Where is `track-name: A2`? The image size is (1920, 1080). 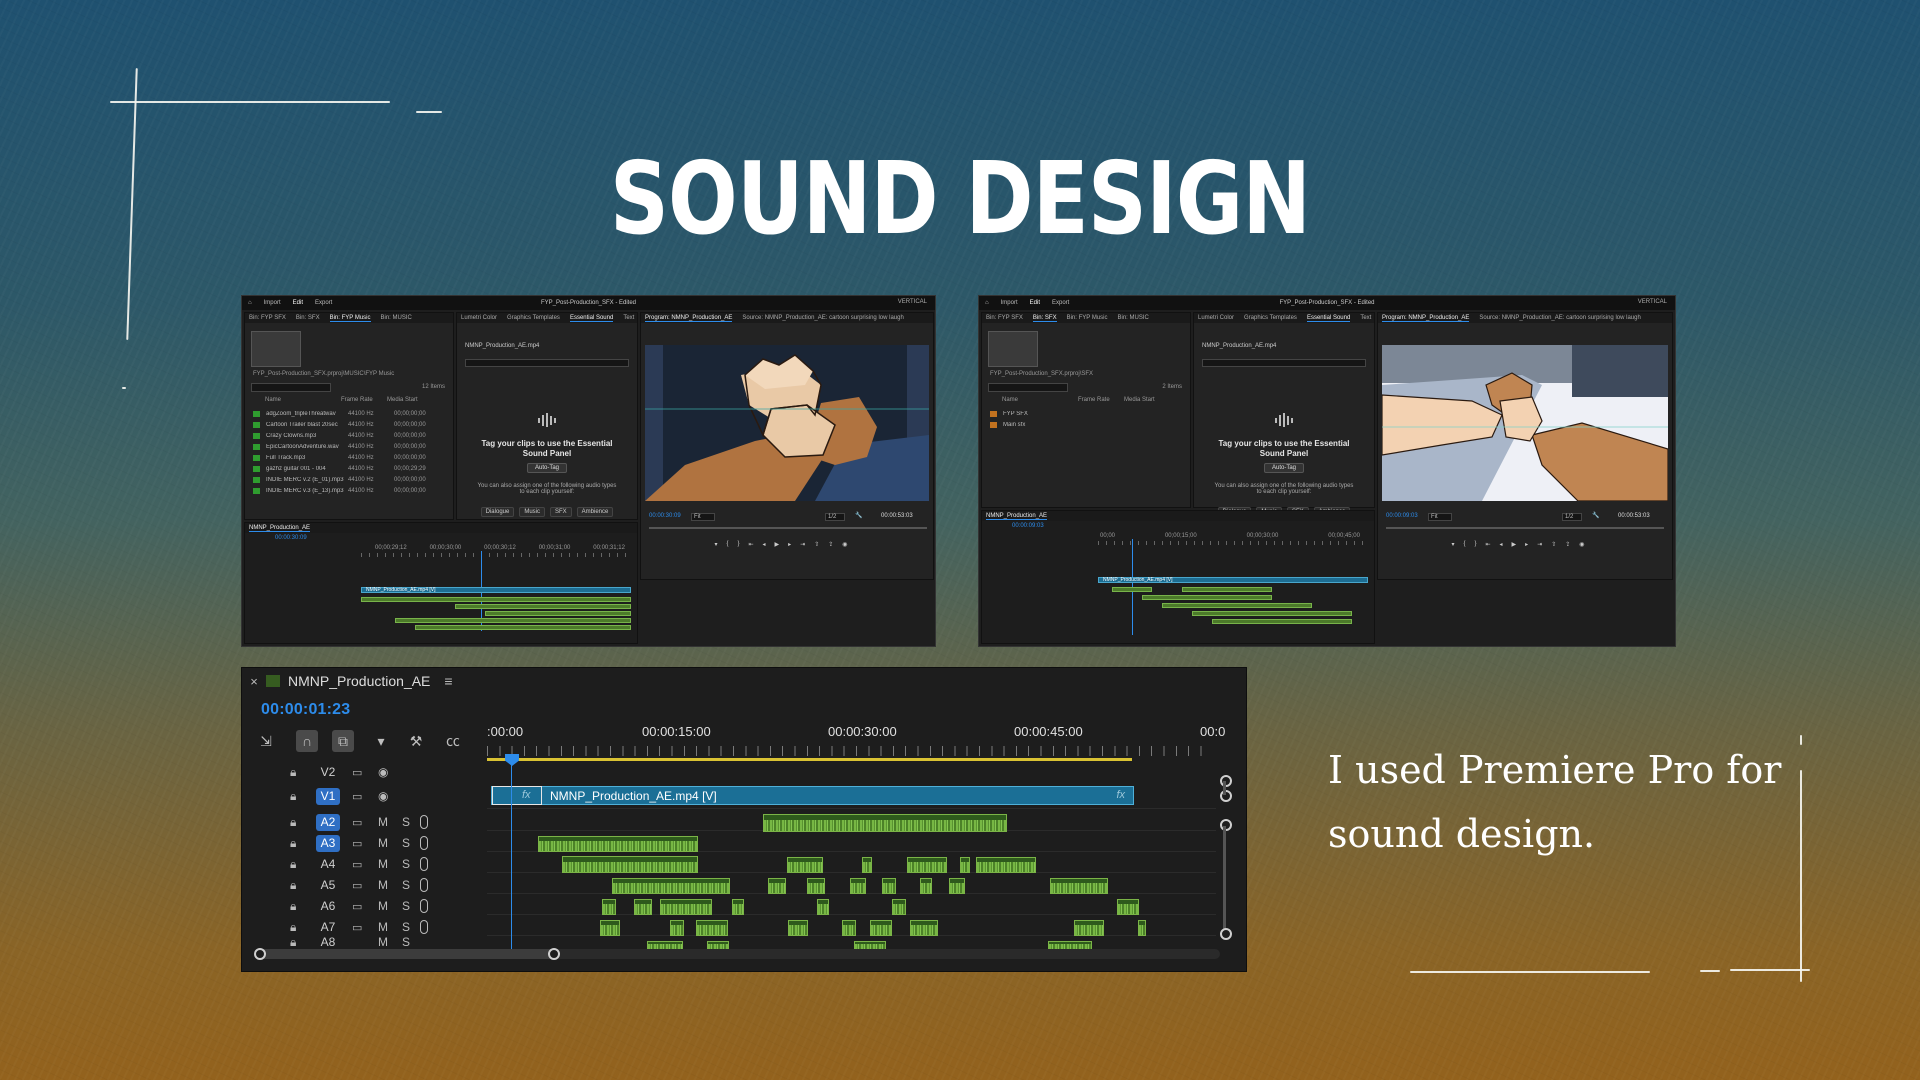
track-name: A2 is located at coordinates (328, 822).